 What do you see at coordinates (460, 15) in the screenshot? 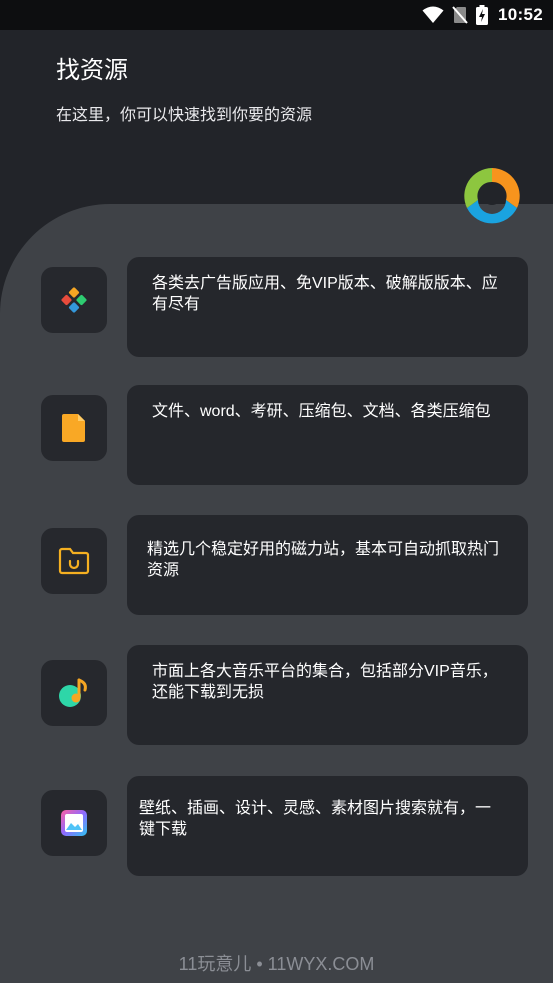
I see `no-sim-icon` at bounding box center [460, 15].